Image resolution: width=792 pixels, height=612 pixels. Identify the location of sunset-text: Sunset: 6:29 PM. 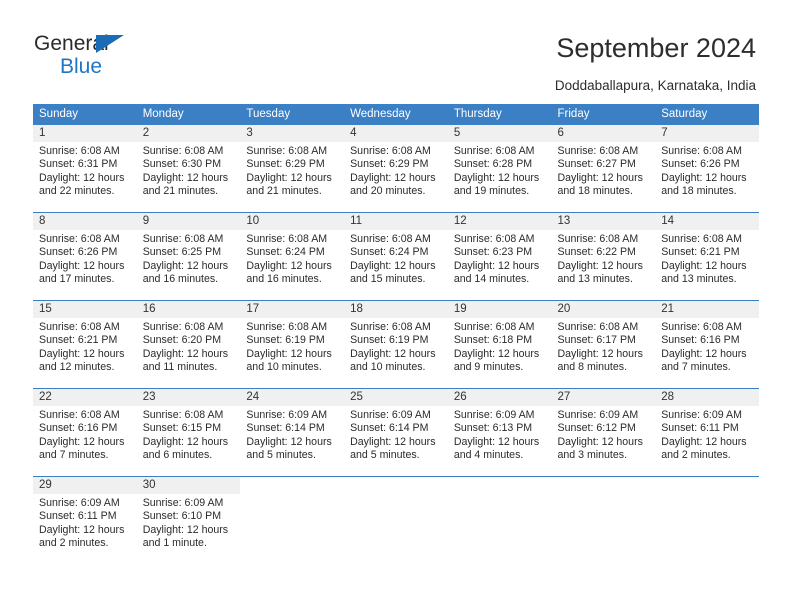
(389, 164).